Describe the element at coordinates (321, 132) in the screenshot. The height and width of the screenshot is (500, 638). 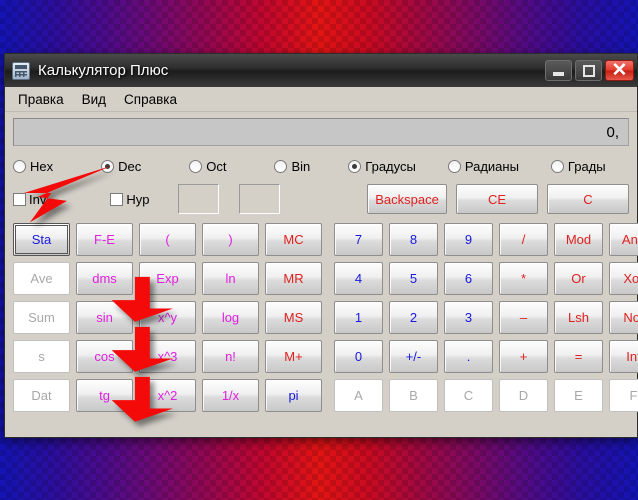
I see `calculator-display: 0,` at that location.